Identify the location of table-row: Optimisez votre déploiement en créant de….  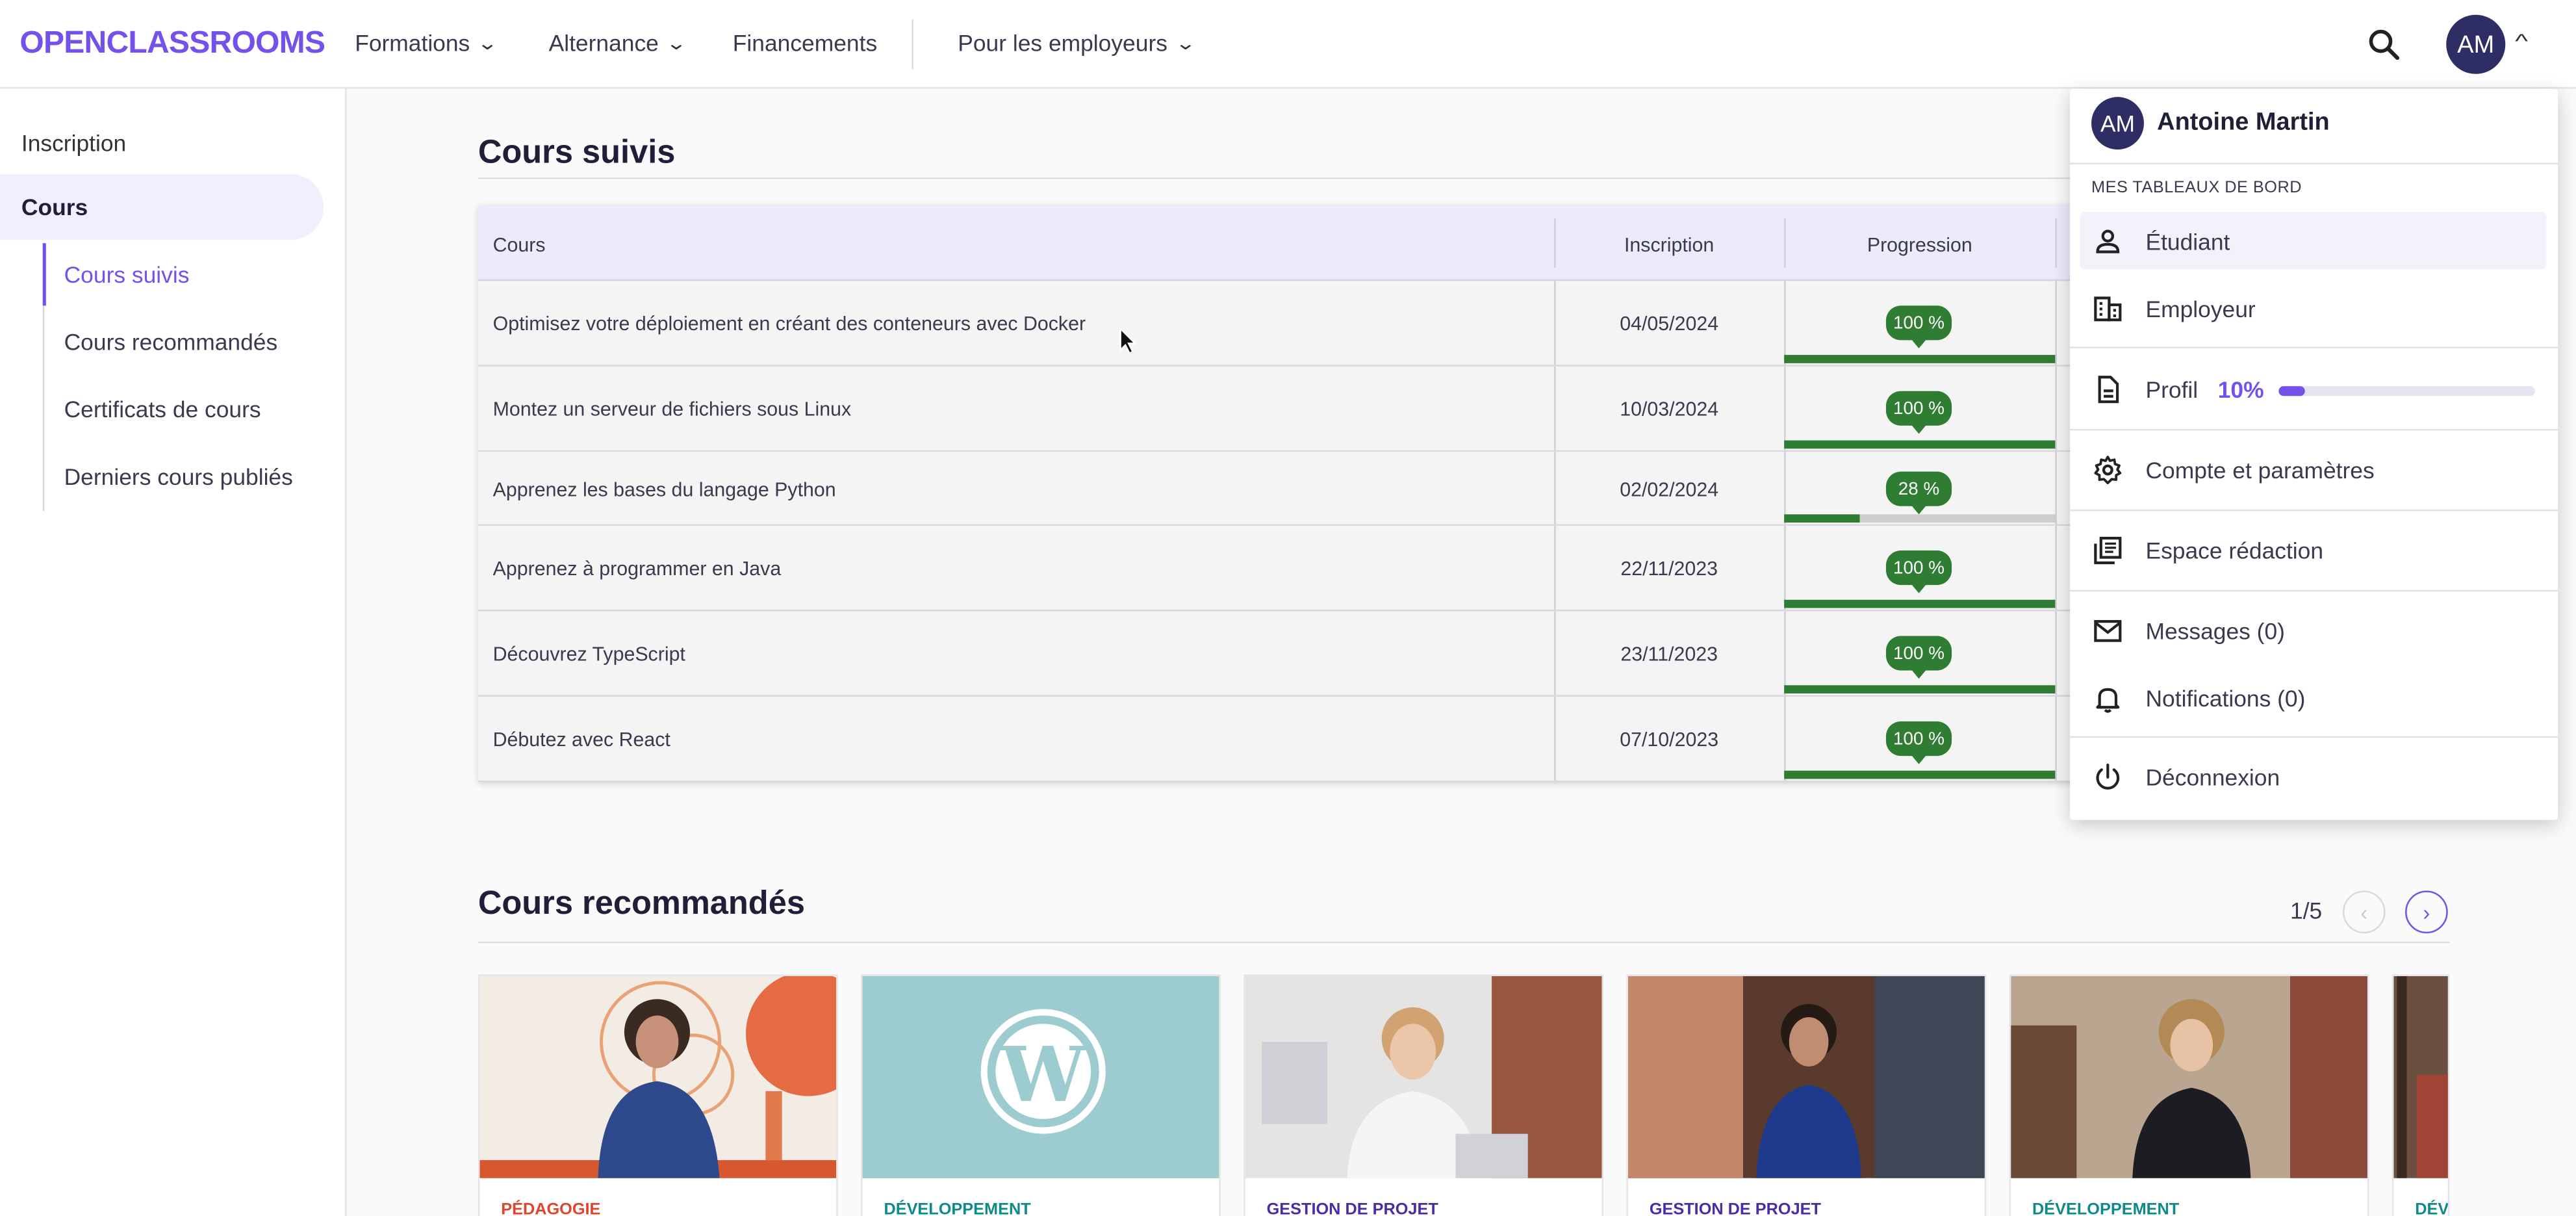
(1299, 324).